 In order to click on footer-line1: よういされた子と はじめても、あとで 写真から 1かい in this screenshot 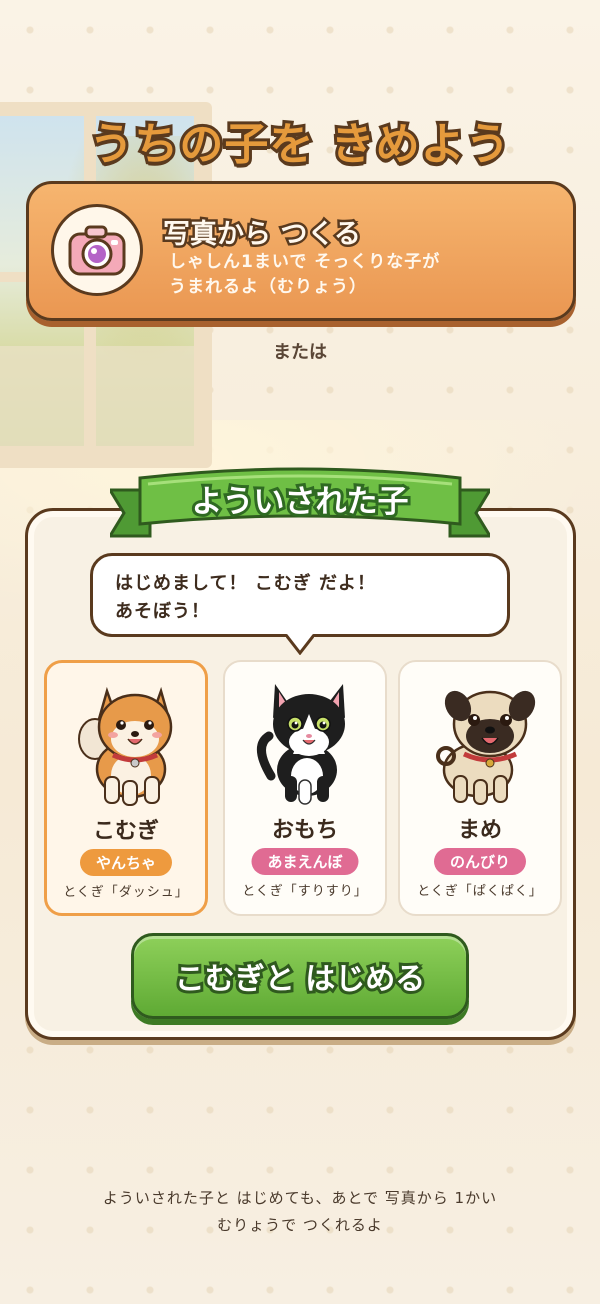, I will do `click(300, 1198)`.